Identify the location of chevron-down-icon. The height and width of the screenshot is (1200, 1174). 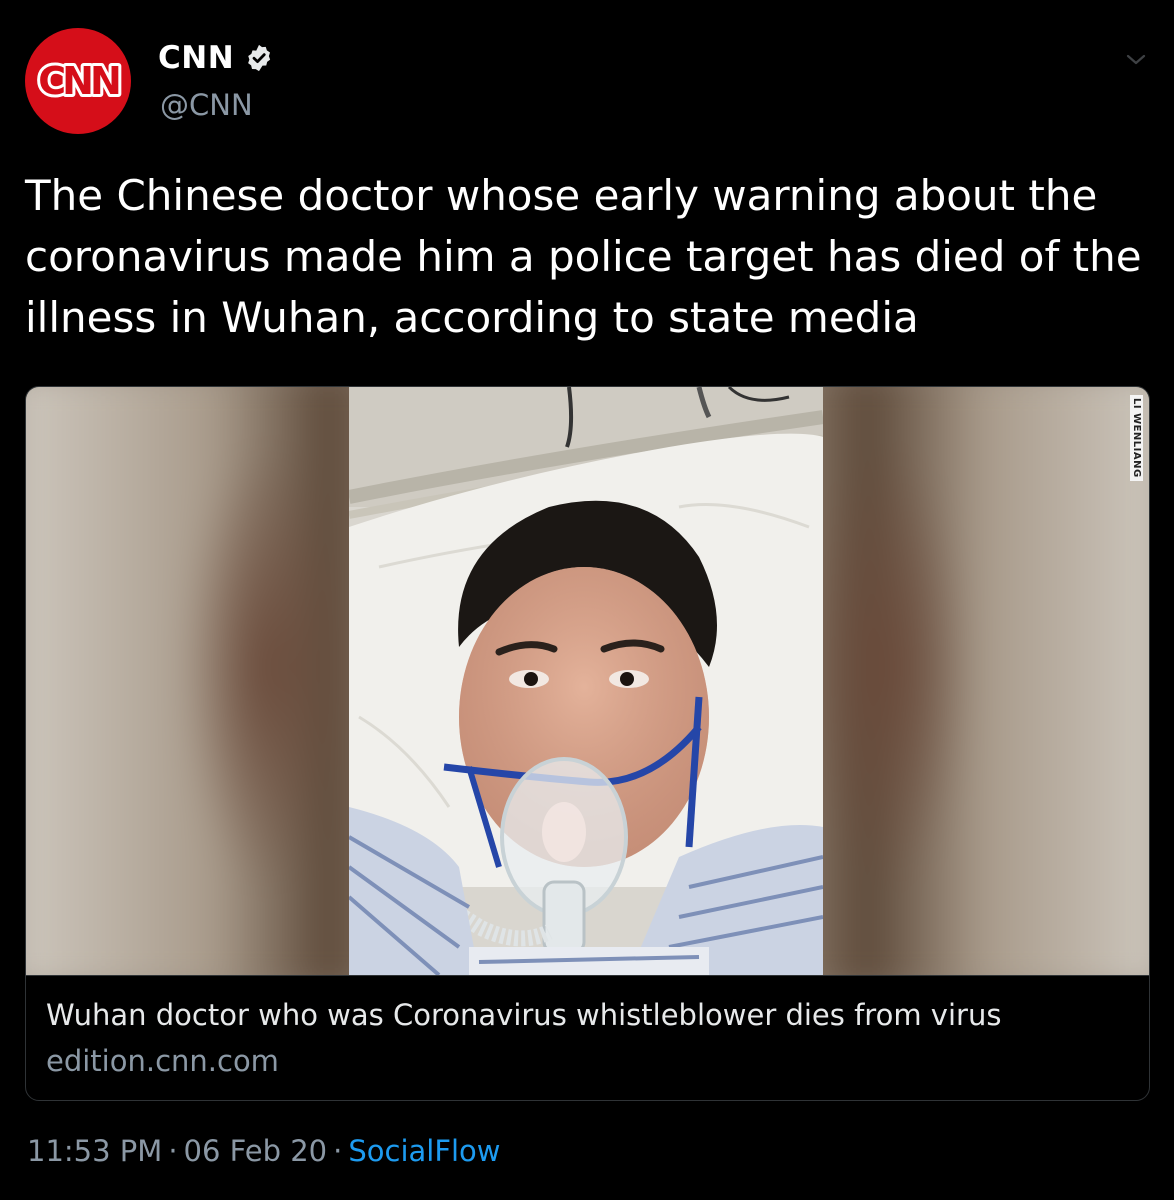
(1136, 60).